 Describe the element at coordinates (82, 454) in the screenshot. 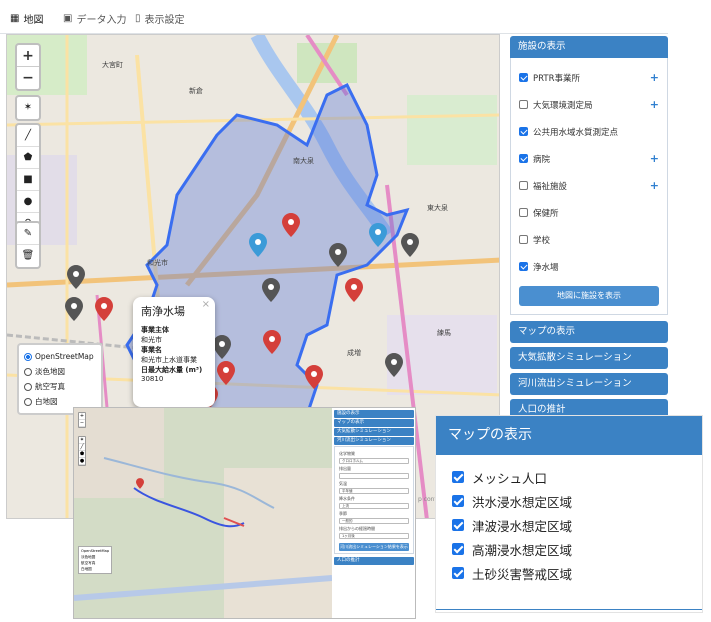

I see `overview-polygon-icon: ⬟` at that location.